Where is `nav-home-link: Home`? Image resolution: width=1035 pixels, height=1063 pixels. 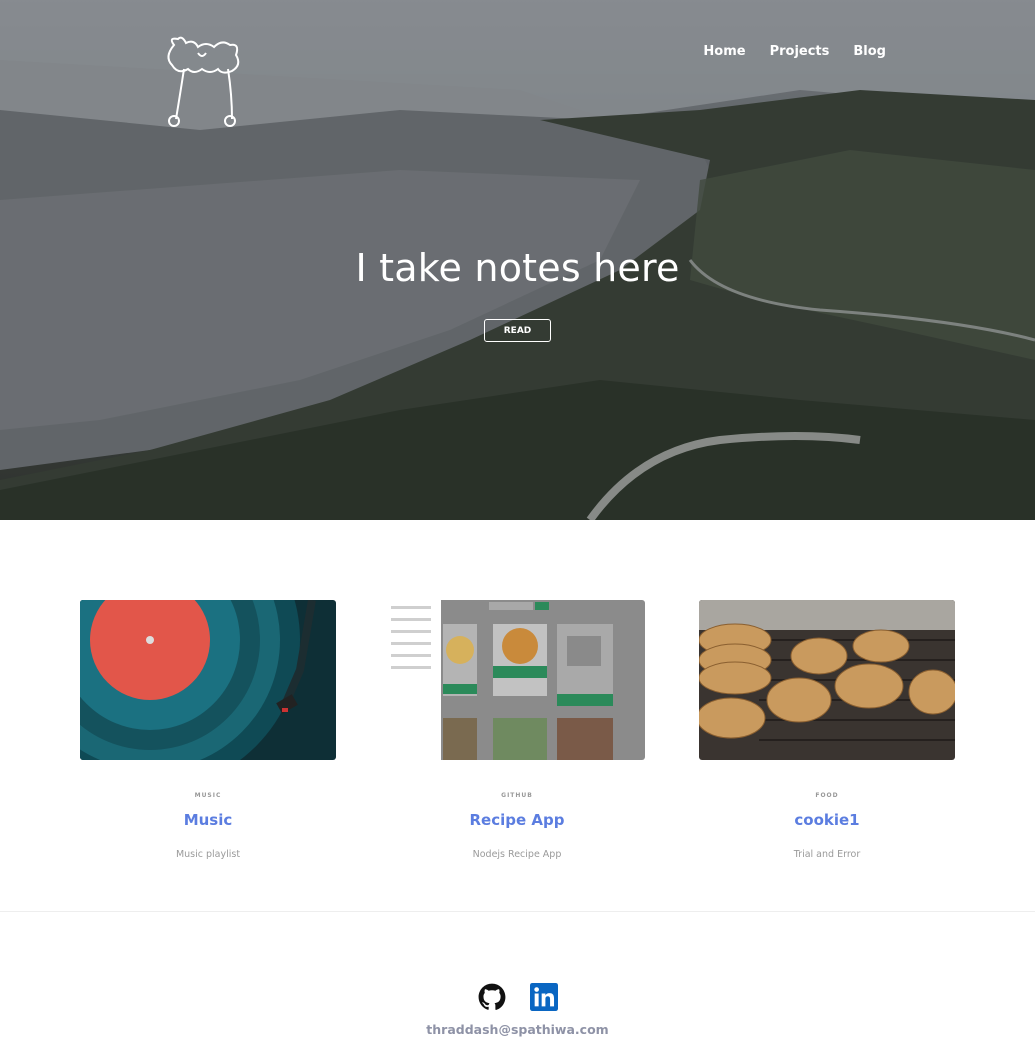 nav-home-link: Home is located at coordinates (724, 51).